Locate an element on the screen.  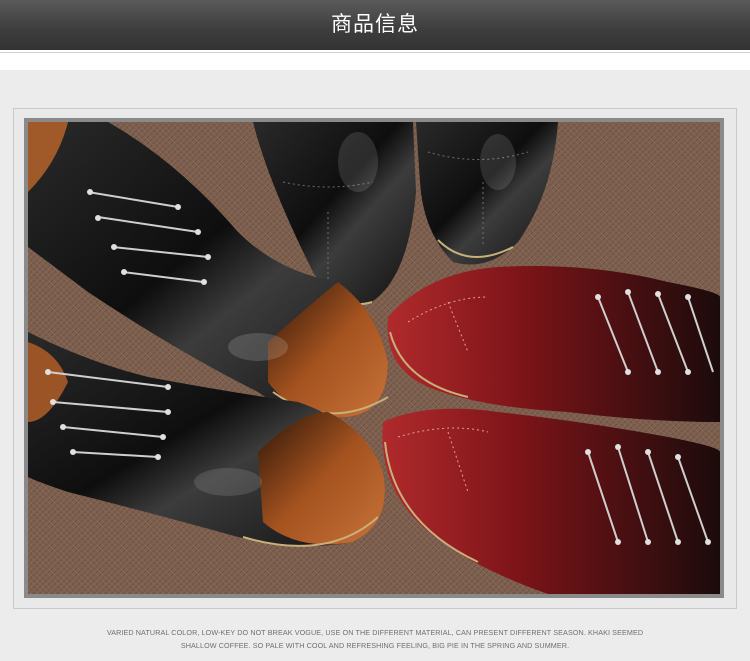
section-header: 商品信息 is located at coordinates (375, 25).